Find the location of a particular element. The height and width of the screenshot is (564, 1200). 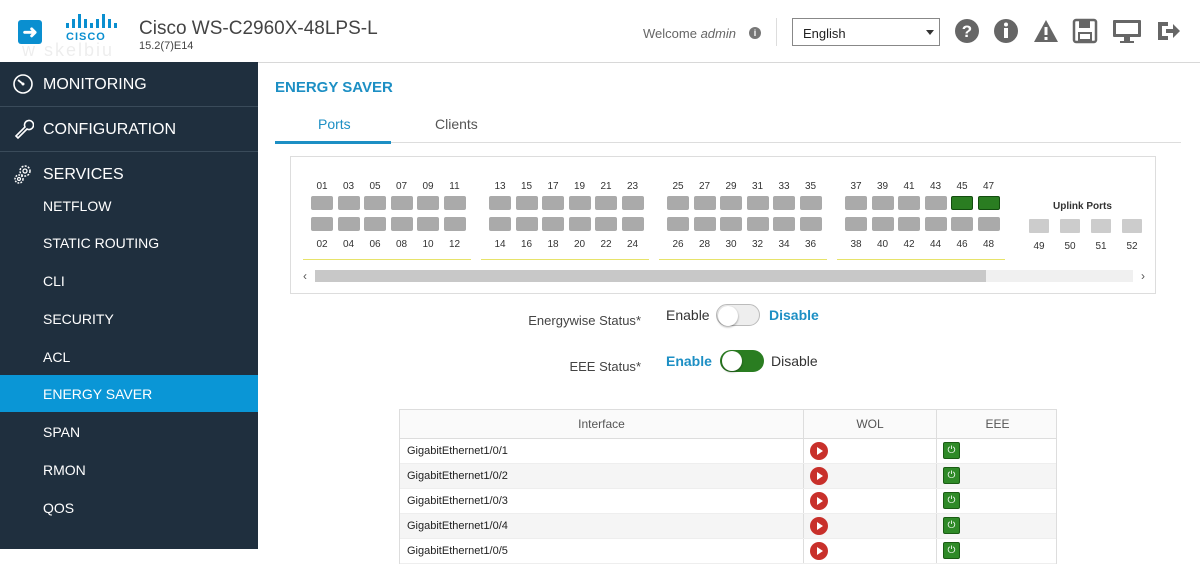

scroll-track is located at coordinates (724, 276).